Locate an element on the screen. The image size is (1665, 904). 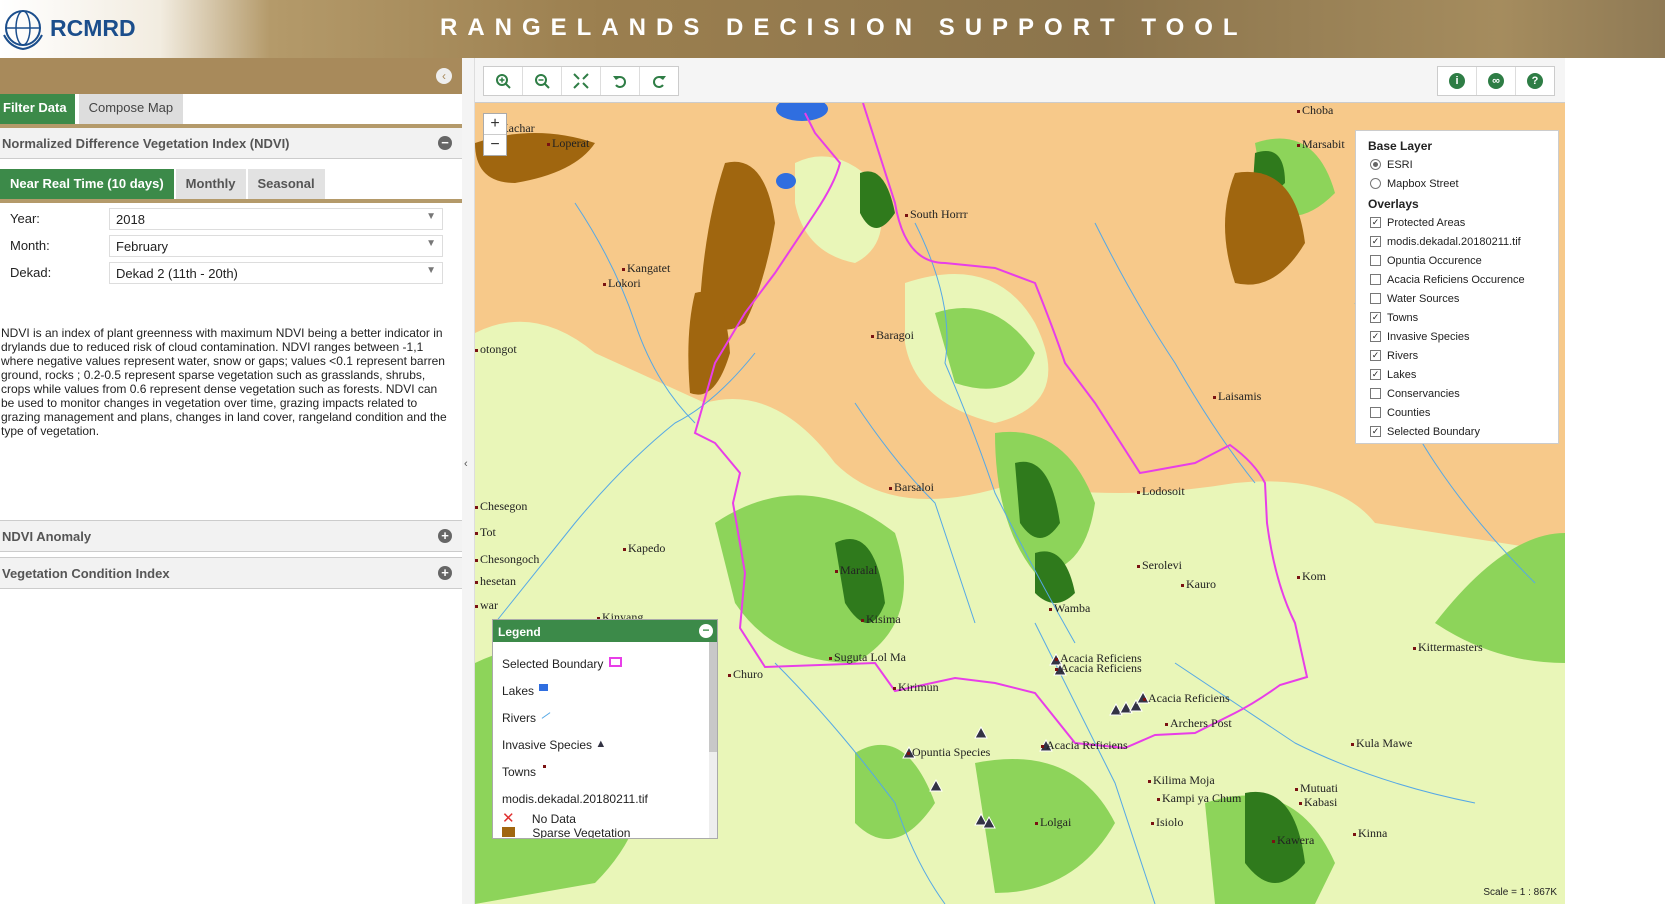
info-icon: i is located at coordinates (1457, 81).